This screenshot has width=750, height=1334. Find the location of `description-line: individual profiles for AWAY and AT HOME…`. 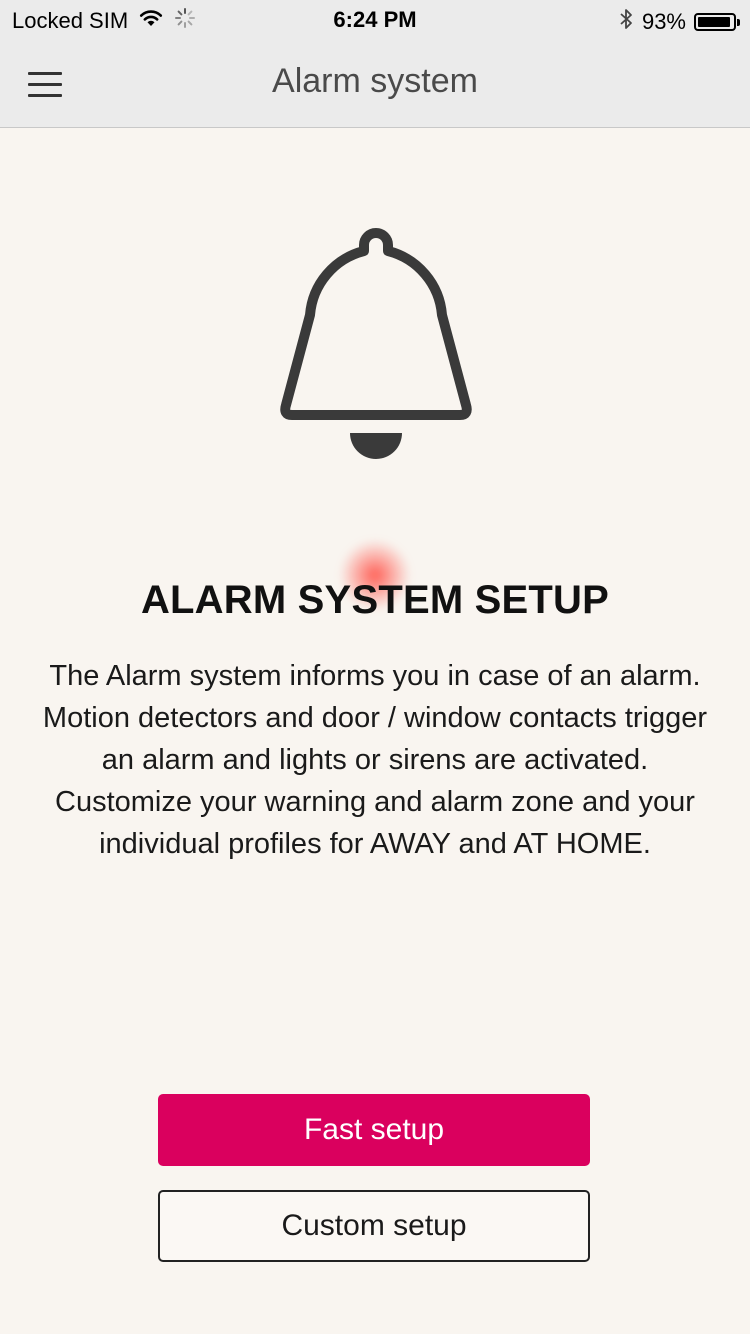

description-line: individual profiles for AWAY and AT HOME… is located at coordinates (375, 844).